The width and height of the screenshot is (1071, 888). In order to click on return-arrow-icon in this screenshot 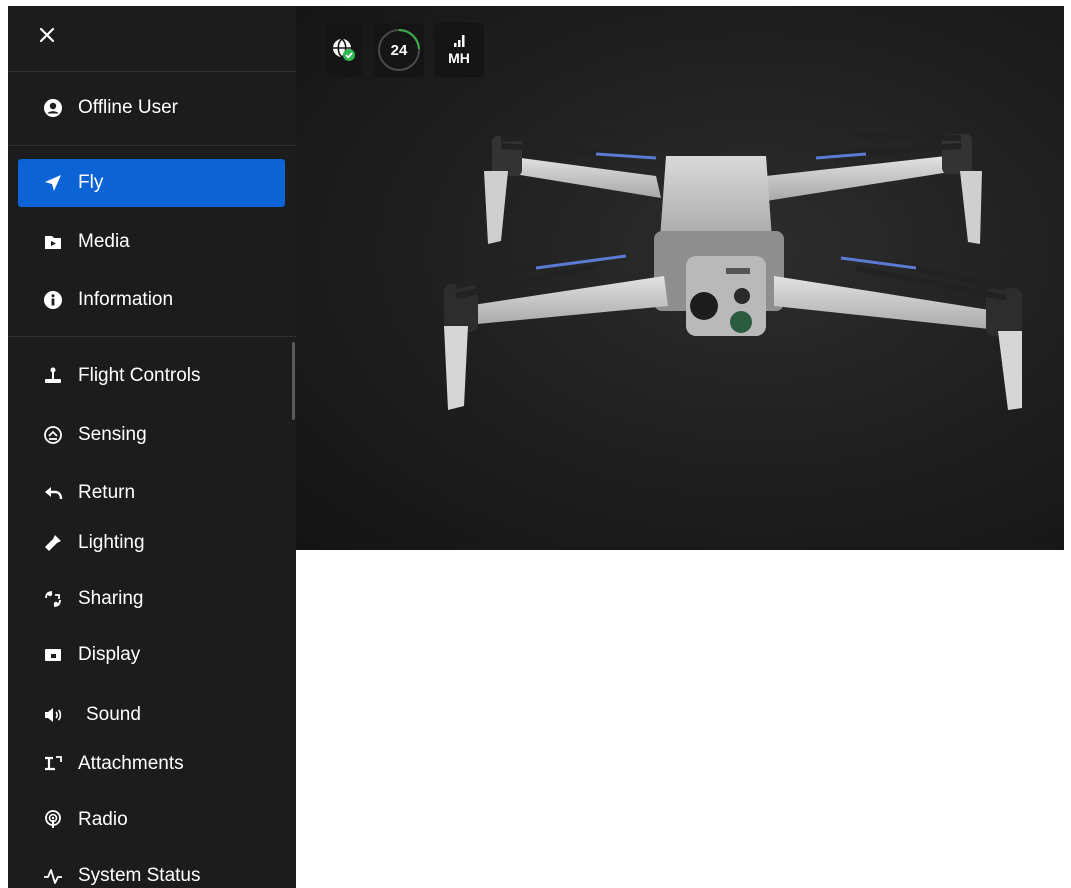, I will do `click(53, 493)`.